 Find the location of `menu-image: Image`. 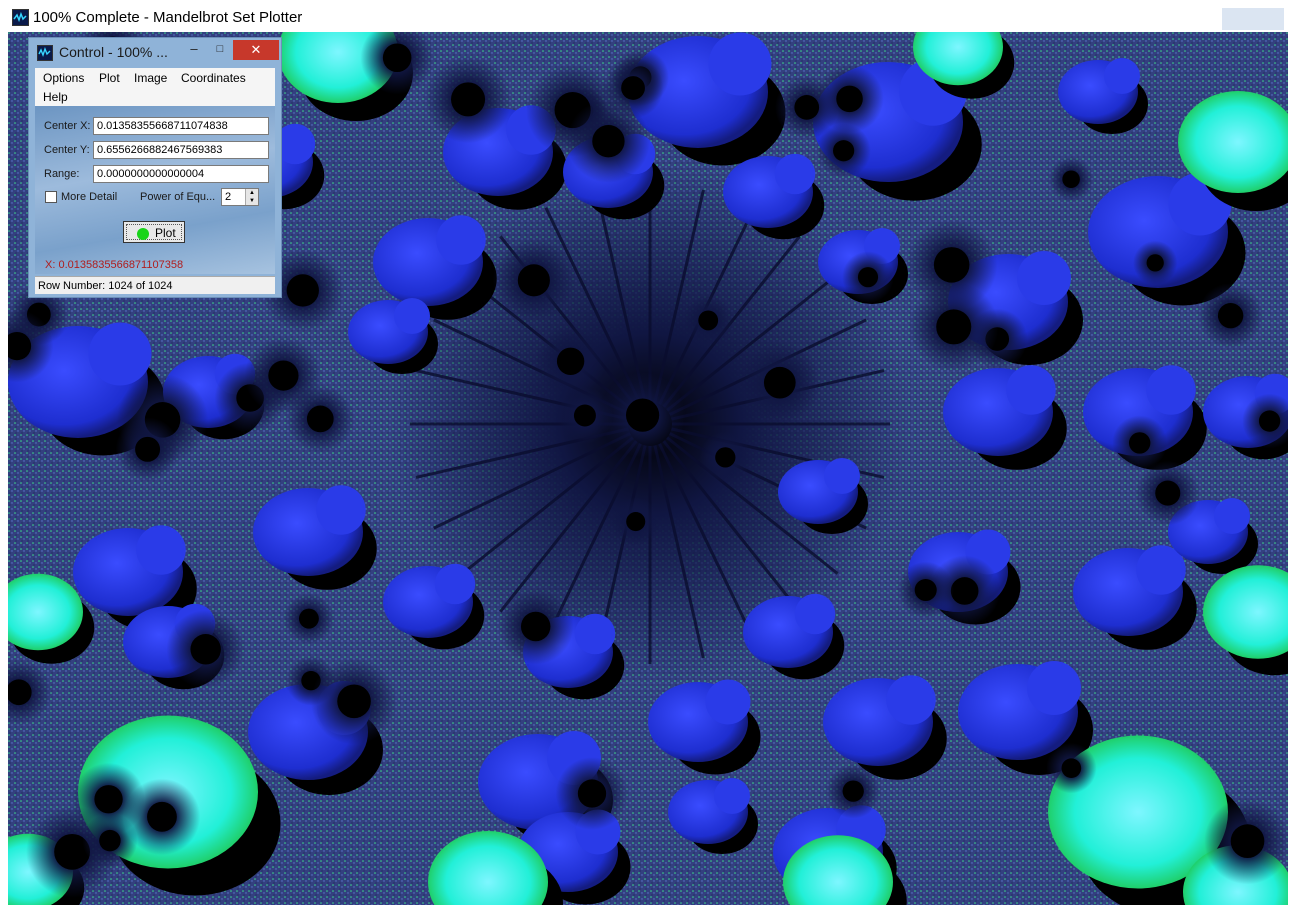

menu-image: Image is located at coordinates (150, 78).